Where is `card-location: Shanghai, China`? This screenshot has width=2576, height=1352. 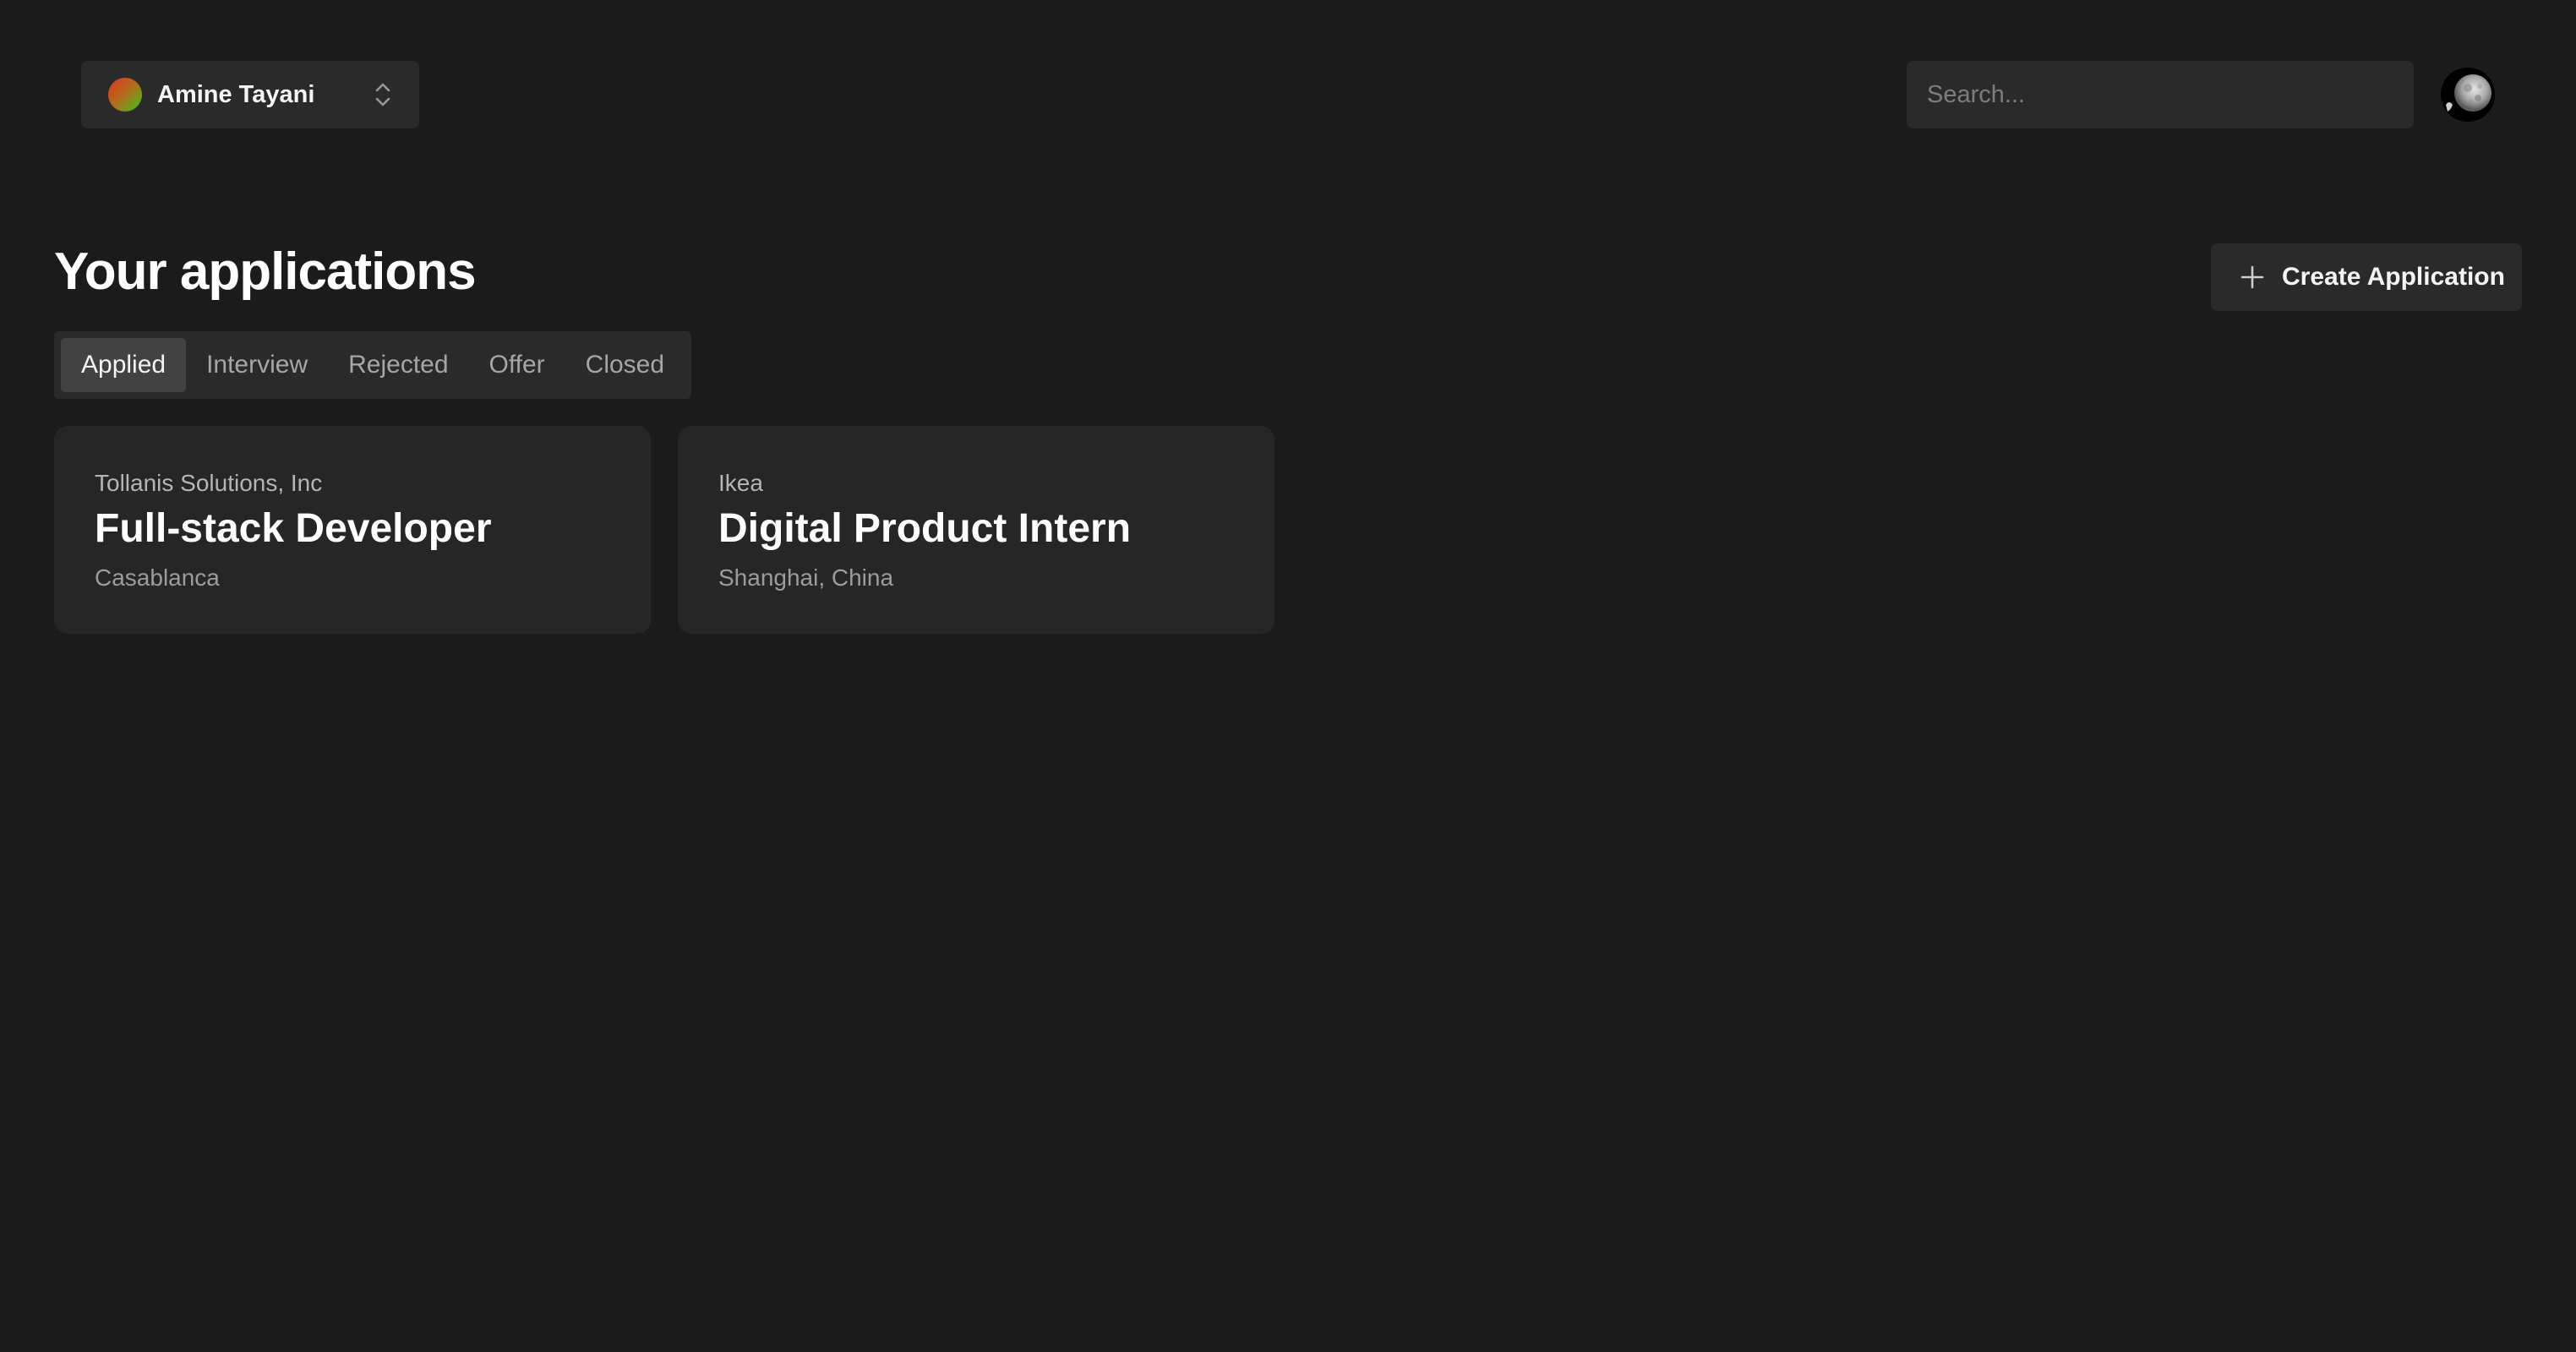
card-location: Shanghai, China is located at coordinates (806, 577).